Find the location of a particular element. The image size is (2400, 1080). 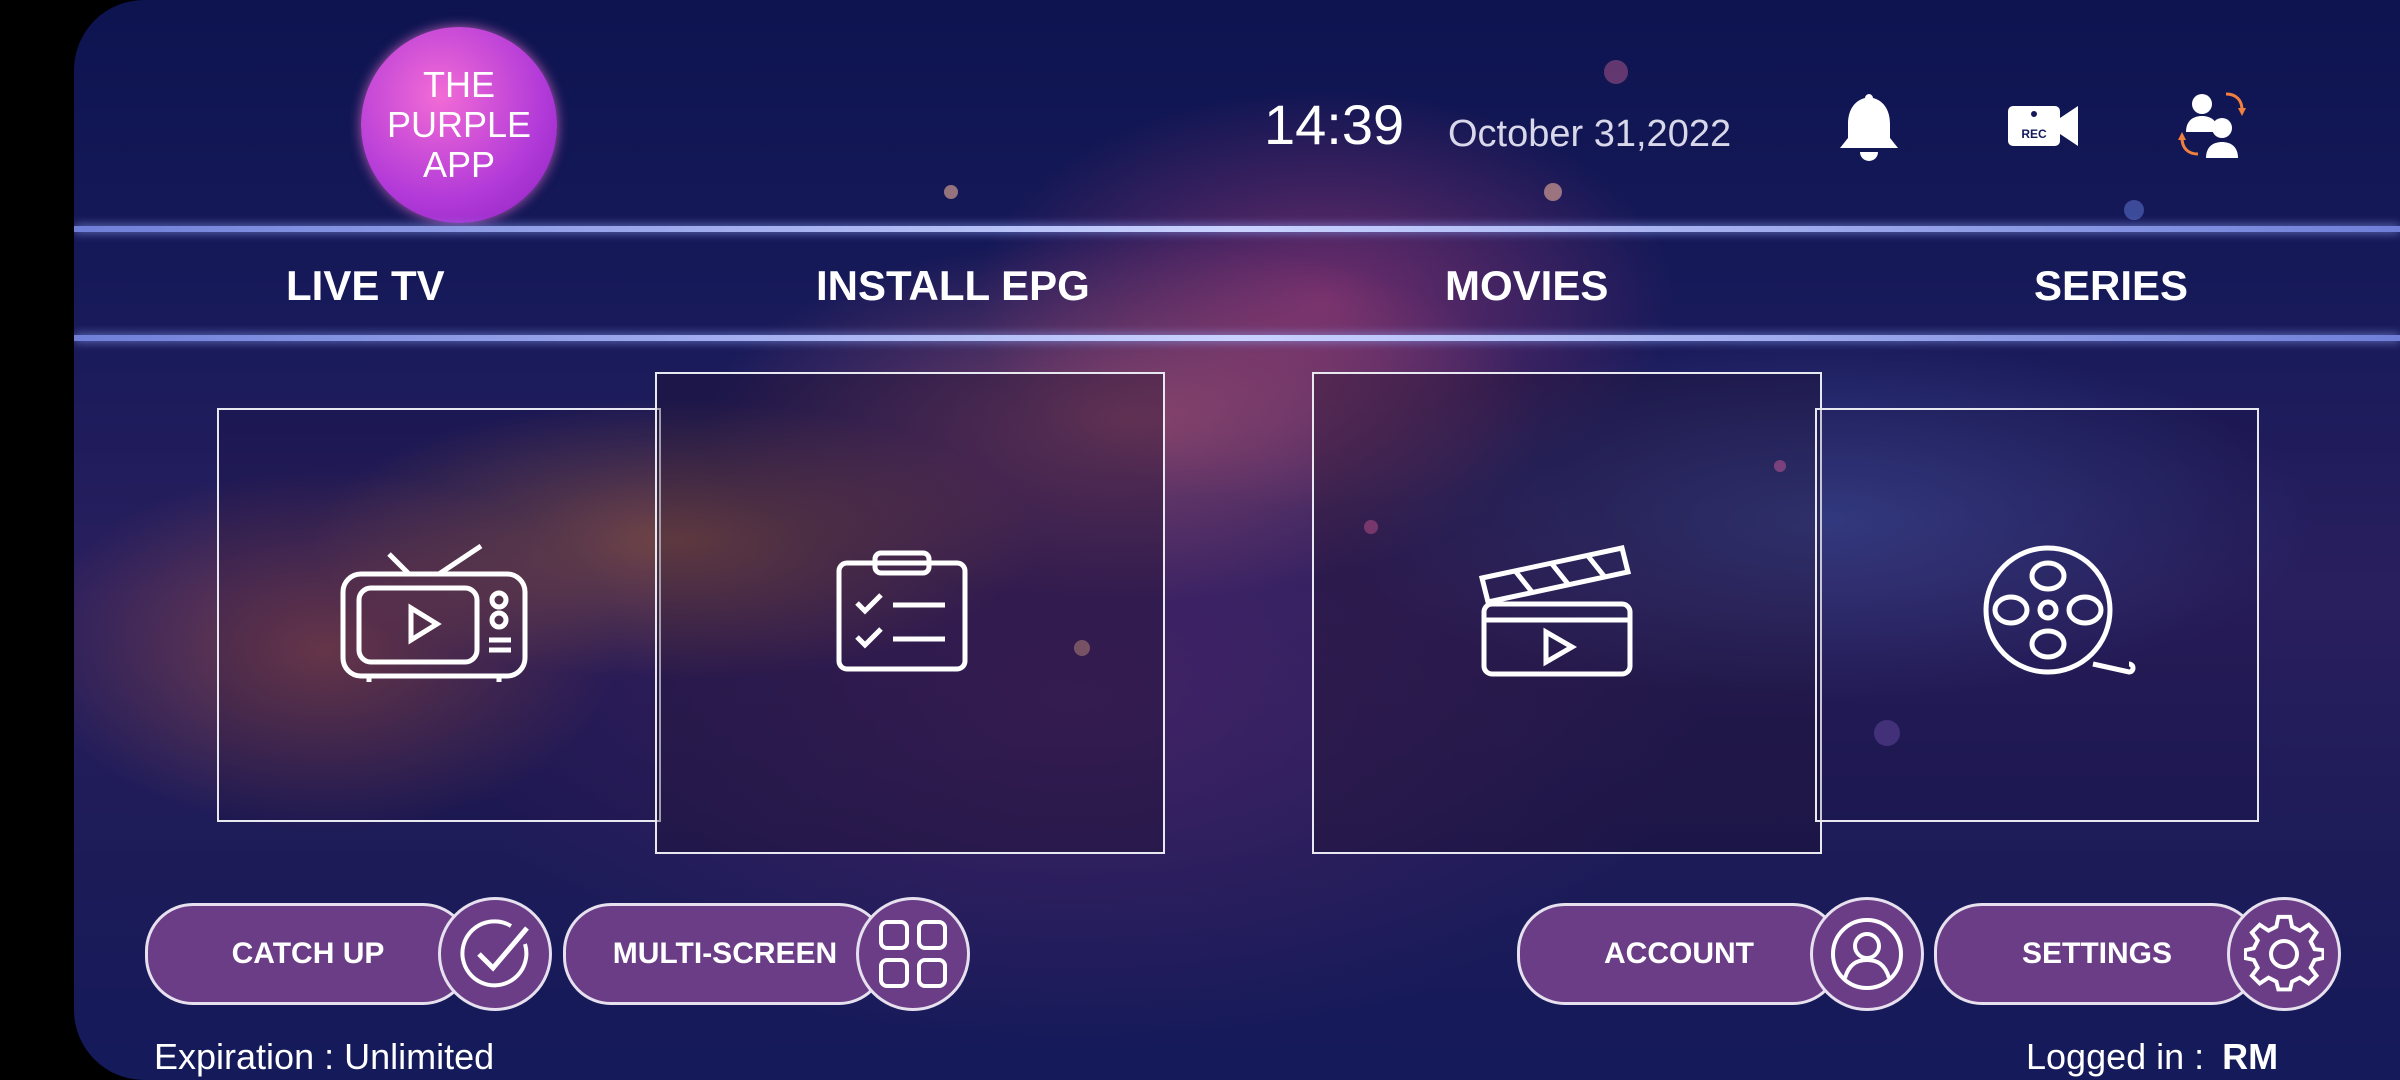

tile-series is located at coordinates (2037, 615).